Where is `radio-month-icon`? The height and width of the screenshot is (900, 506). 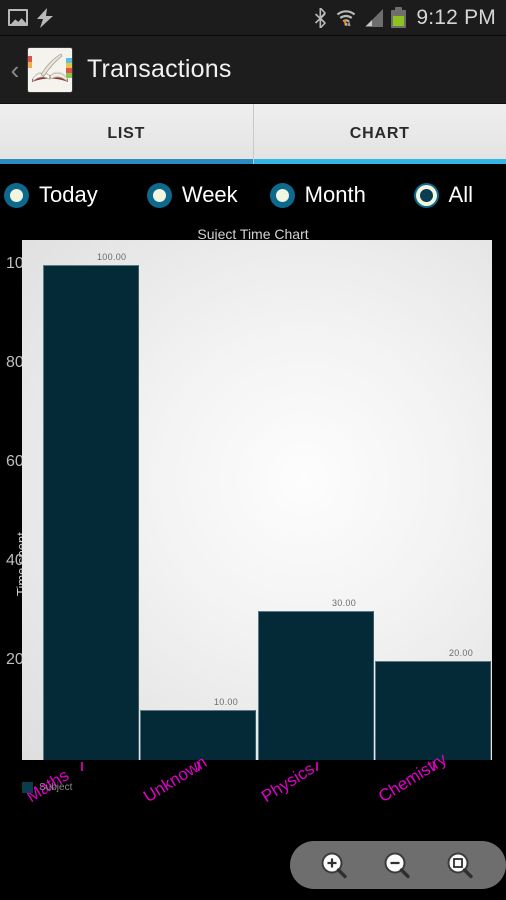 radio-month-icon is located at coordinates (282, 195).